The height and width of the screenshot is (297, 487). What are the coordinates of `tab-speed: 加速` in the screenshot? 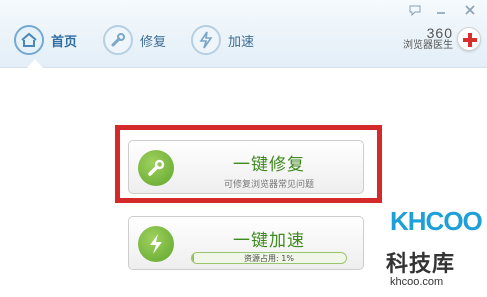 It's located at (222, 40).